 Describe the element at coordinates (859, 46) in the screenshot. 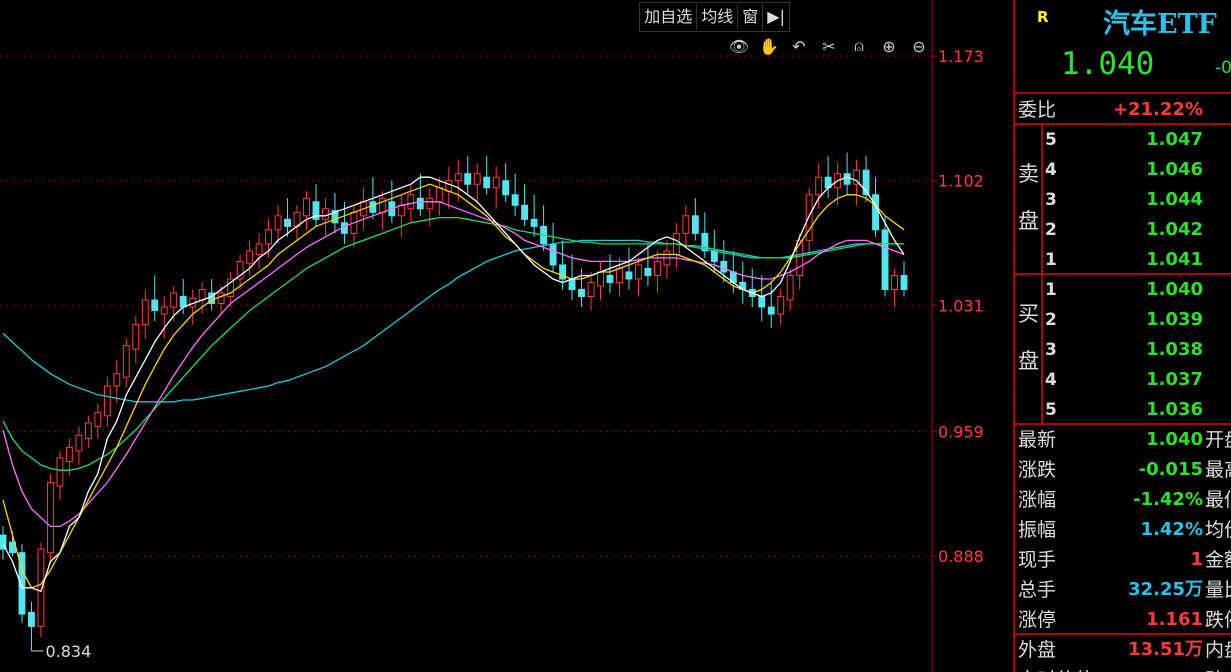

I see `lock-icon: ⍝` at that location.